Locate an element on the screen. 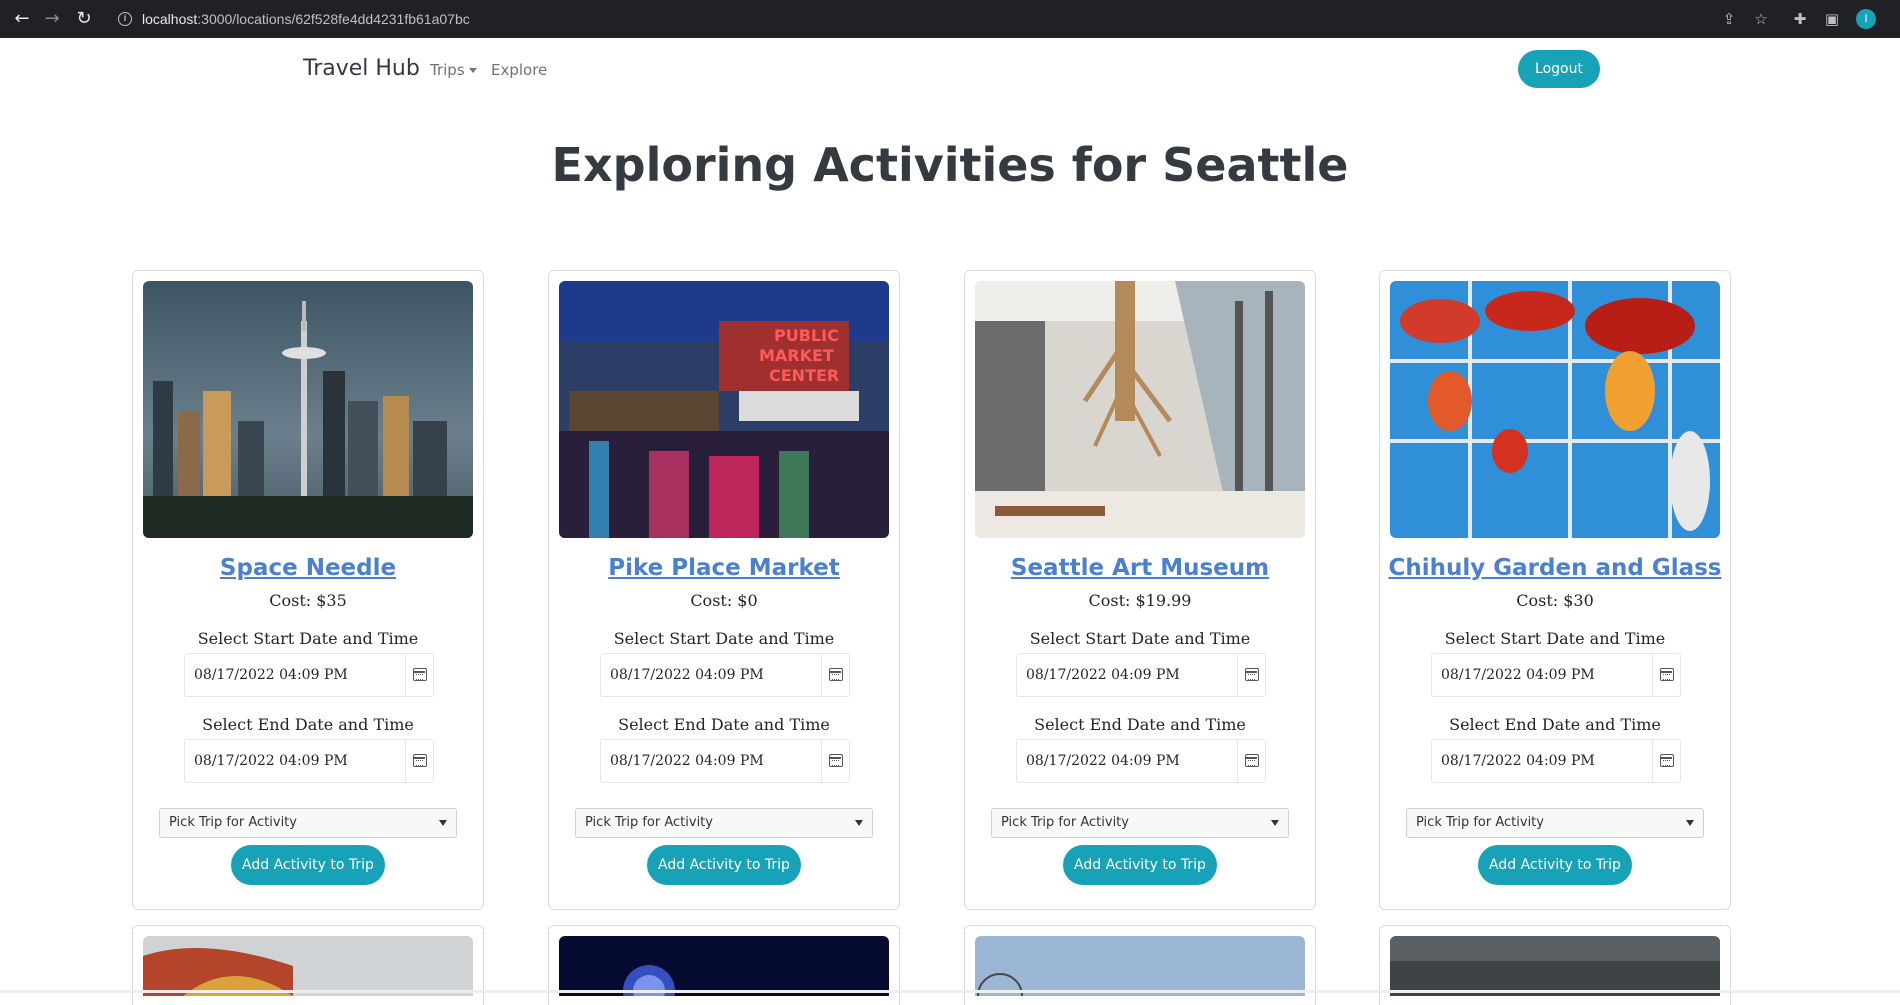 This screenshot has width=1900, height=1005. page-title: Exploring Activities for Seattle is located at coordinates (950, 165).